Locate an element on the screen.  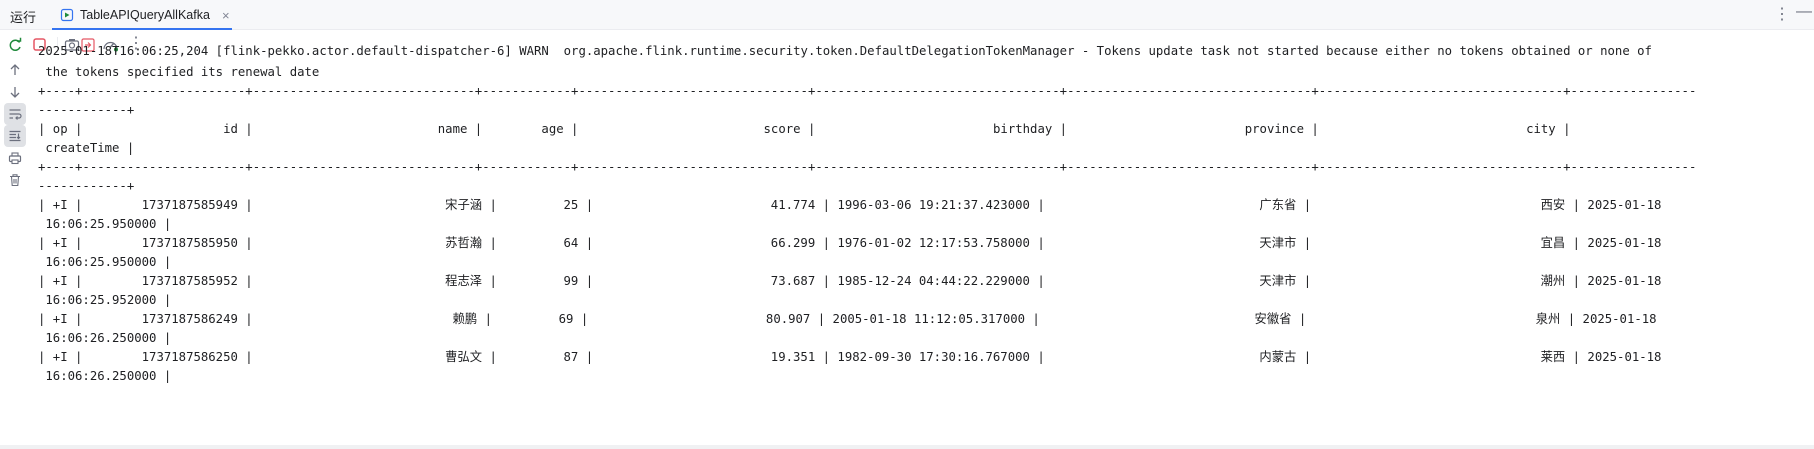
run-tool-window-header: 运行 TableAPIQueryAllKafka × ⋮ — is located at coordinates (907, 15).